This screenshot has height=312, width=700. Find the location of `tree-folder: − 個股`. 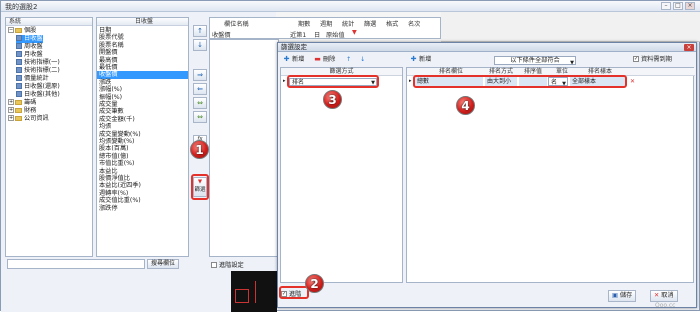

tree-folder: − 個股 is located at coordinates (22, 31).